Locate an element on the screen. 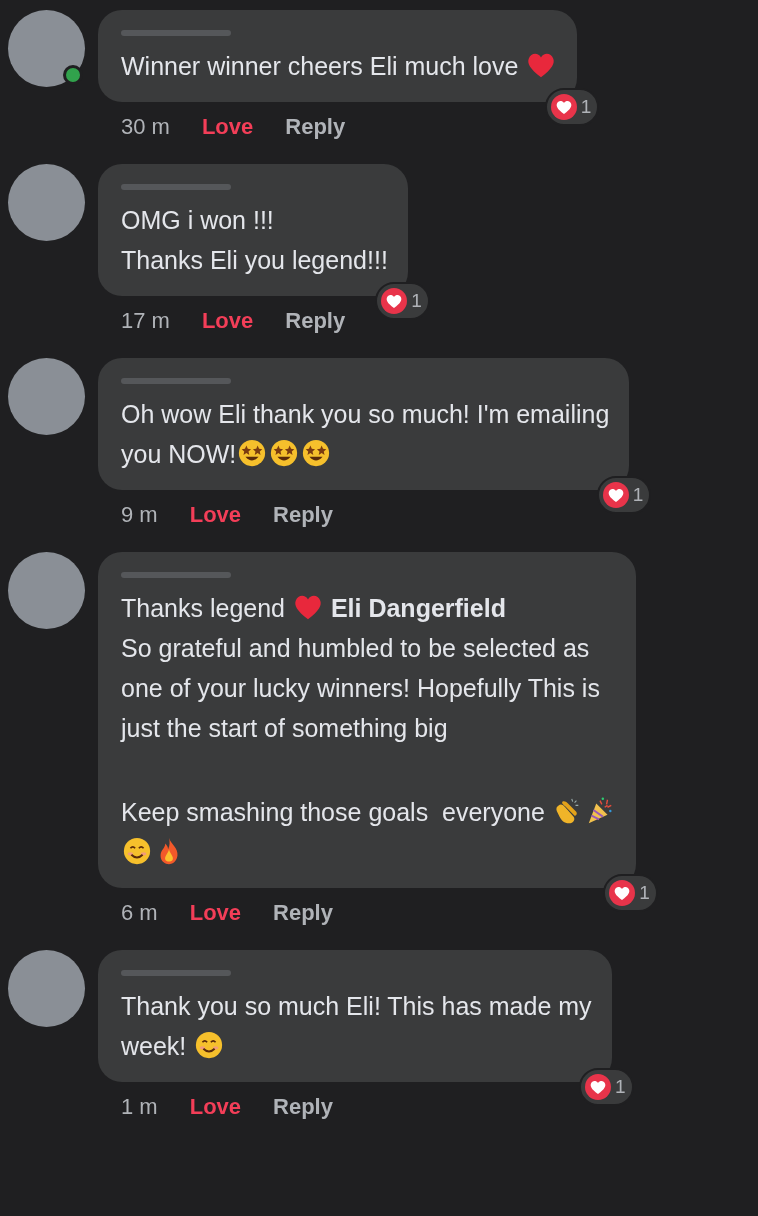 The width and height of the screenshot is (758, 1216). comment-text: you NOW! is located at coordinates (179, 454).